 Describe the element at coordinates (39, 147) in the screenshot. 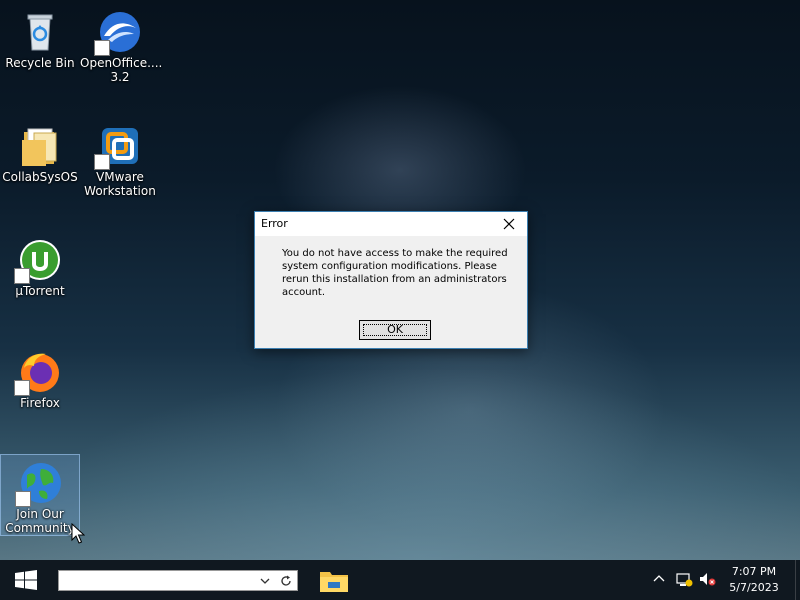

I see `folder-icon` at that location.